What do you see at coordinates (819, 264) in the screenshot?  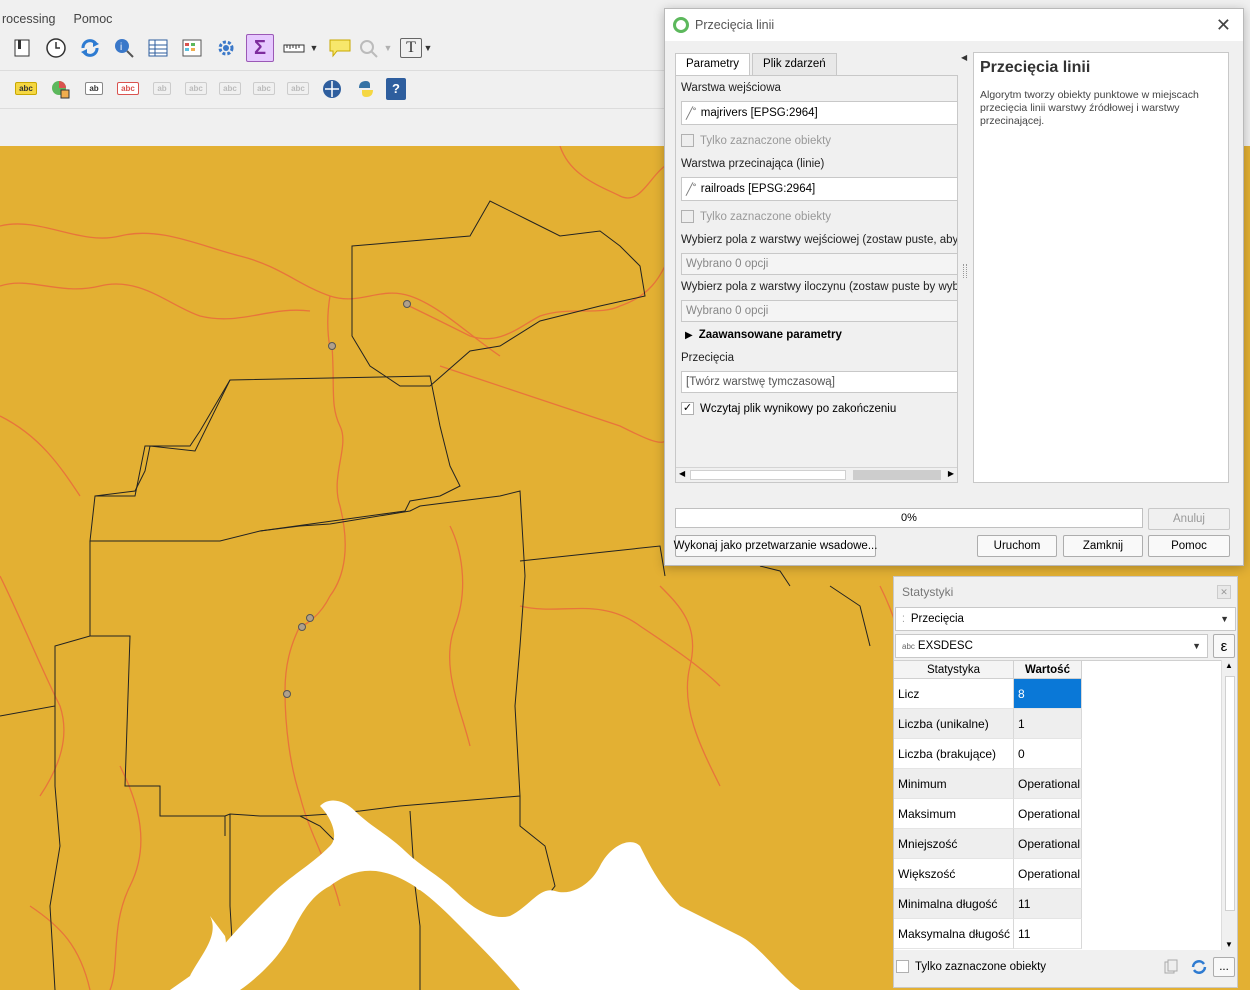 I see `input-fields-select: Wybrano 0 opcji` at bounding box center [819, 264].